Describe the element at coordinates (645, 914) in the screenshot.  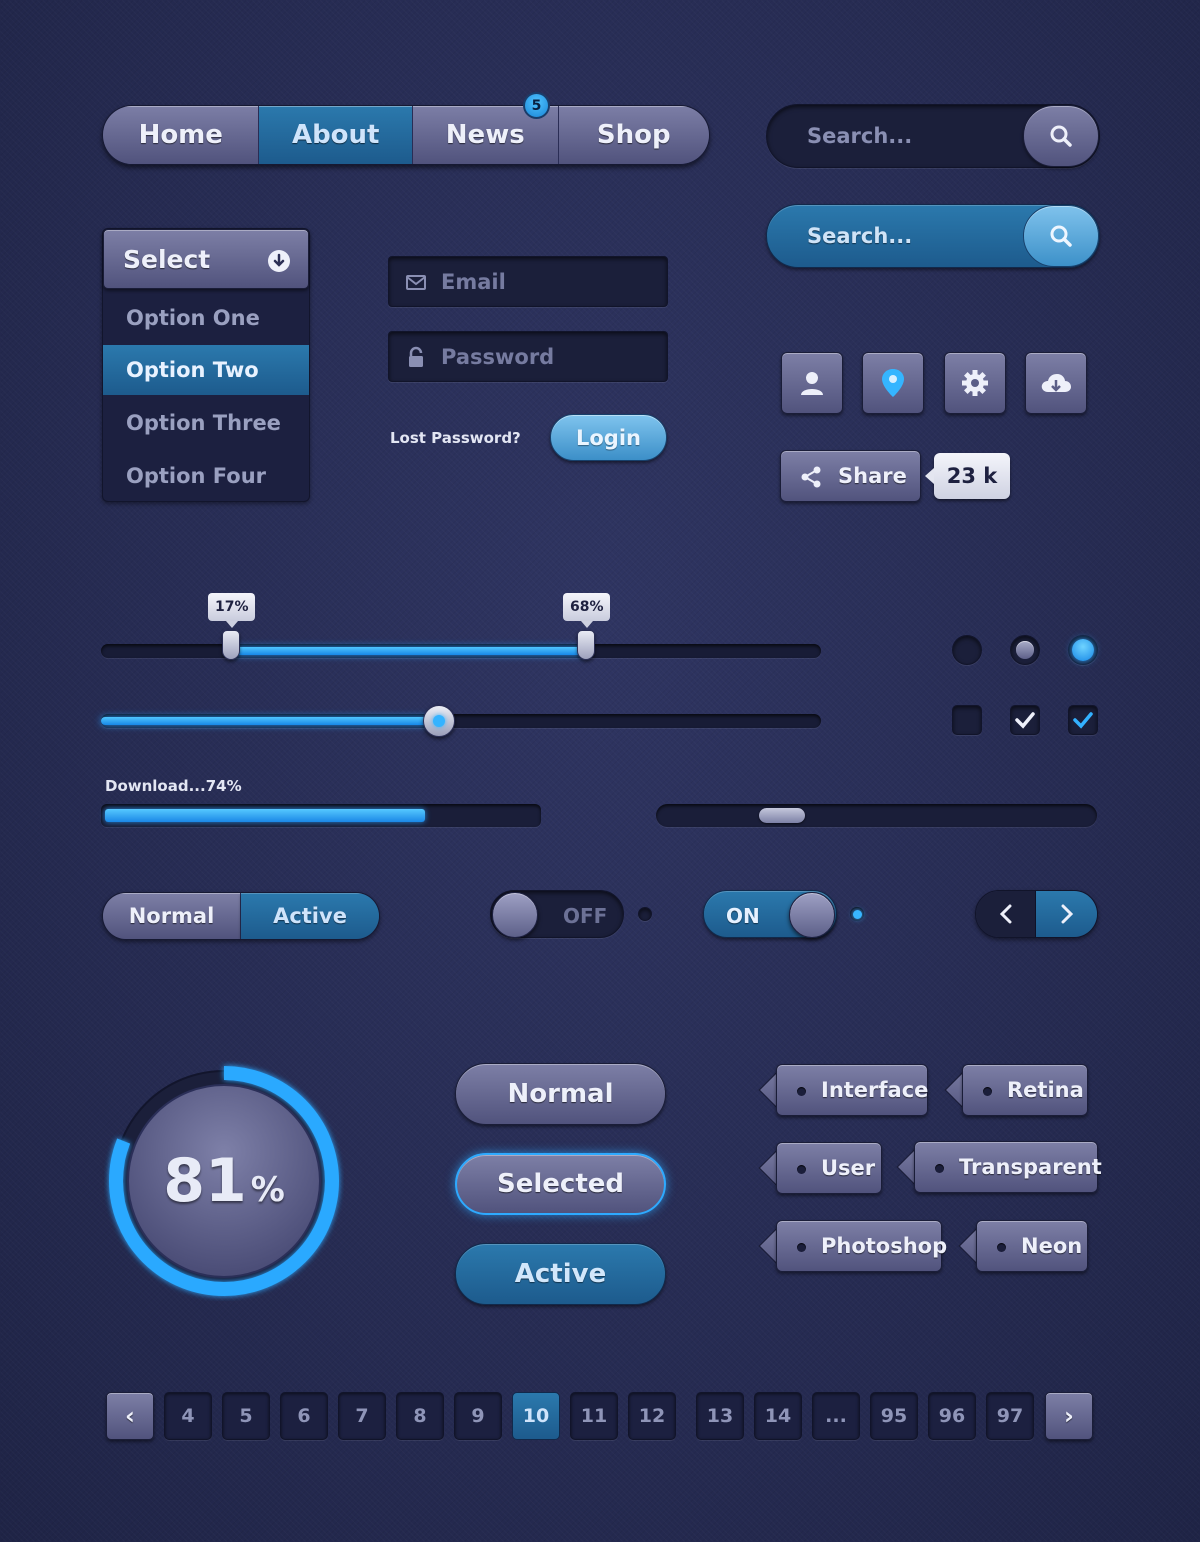
I see `off-indicator-led` at that location.